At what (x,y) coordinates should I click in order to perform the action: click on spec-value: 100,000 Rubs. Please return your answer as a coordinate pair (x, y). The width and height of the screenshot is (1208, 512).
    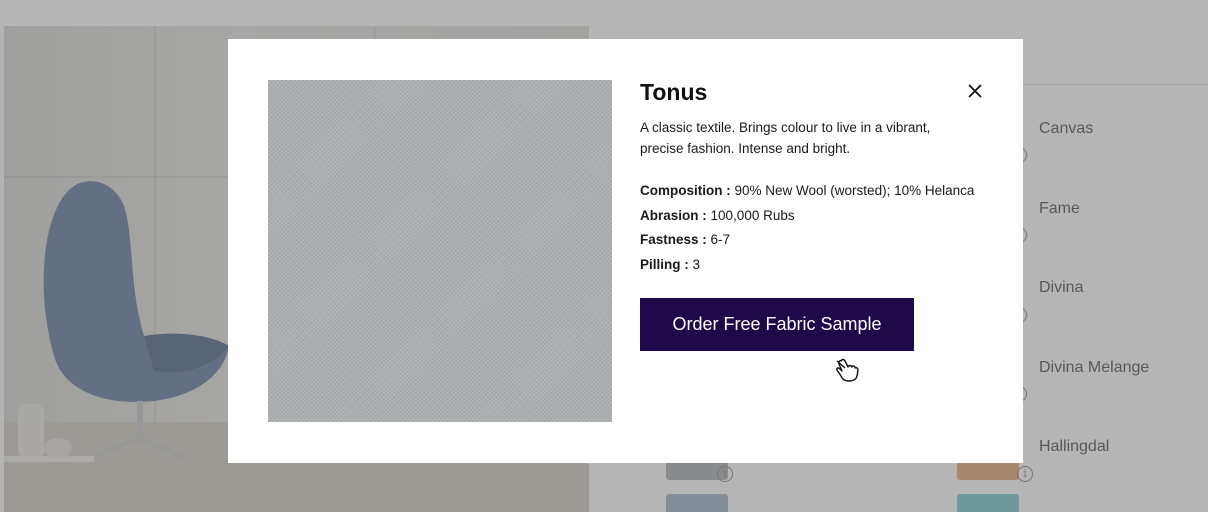
    Looking at the image, I should click on (752, 215).